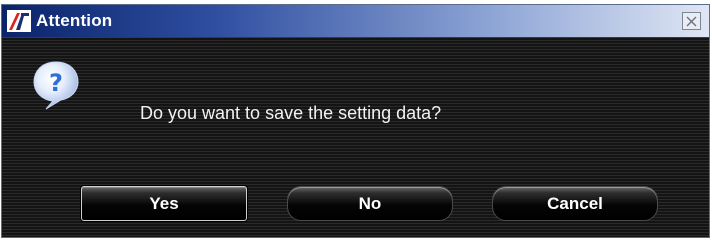 This screenshot has height=241, width=712. What do you see at coordinates (164, 203) in the screenshot?
I see `yes-button: Yes` at bounding box center [164, 203].